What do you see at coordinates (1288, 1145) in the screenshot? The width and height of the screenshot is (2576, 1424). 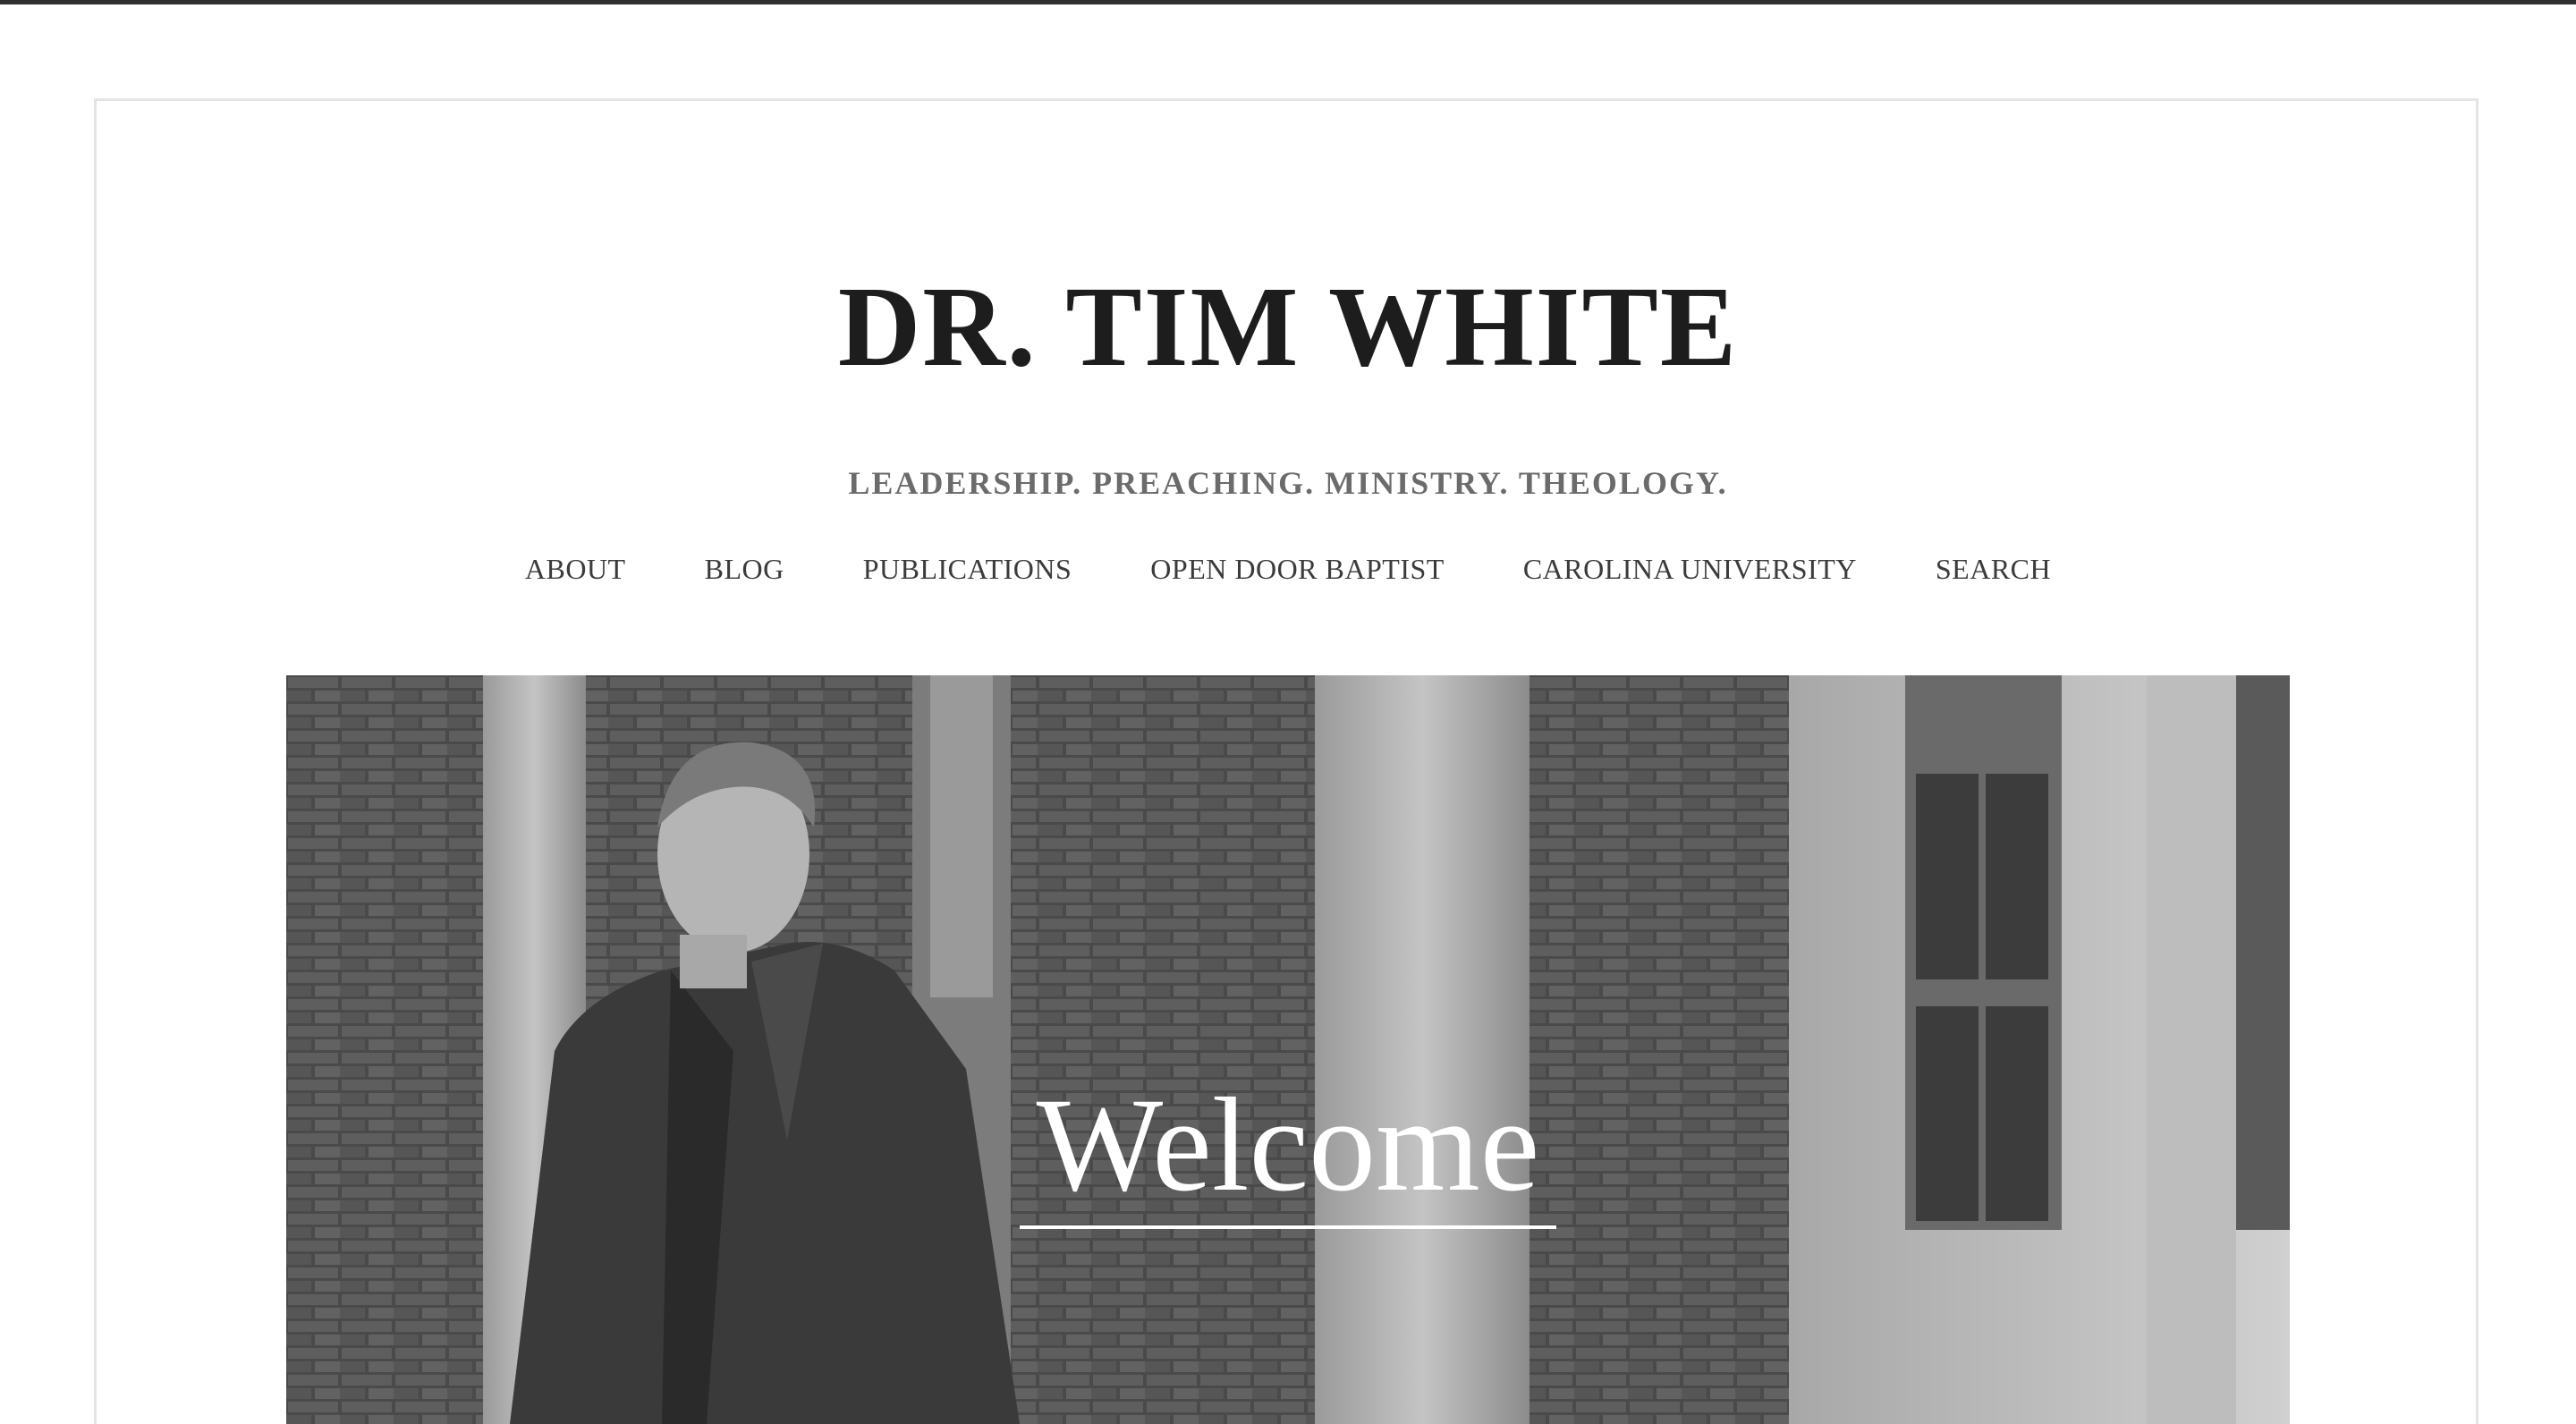 I see `hero-heading: Welcome` at bounding box center [1288, 1145].